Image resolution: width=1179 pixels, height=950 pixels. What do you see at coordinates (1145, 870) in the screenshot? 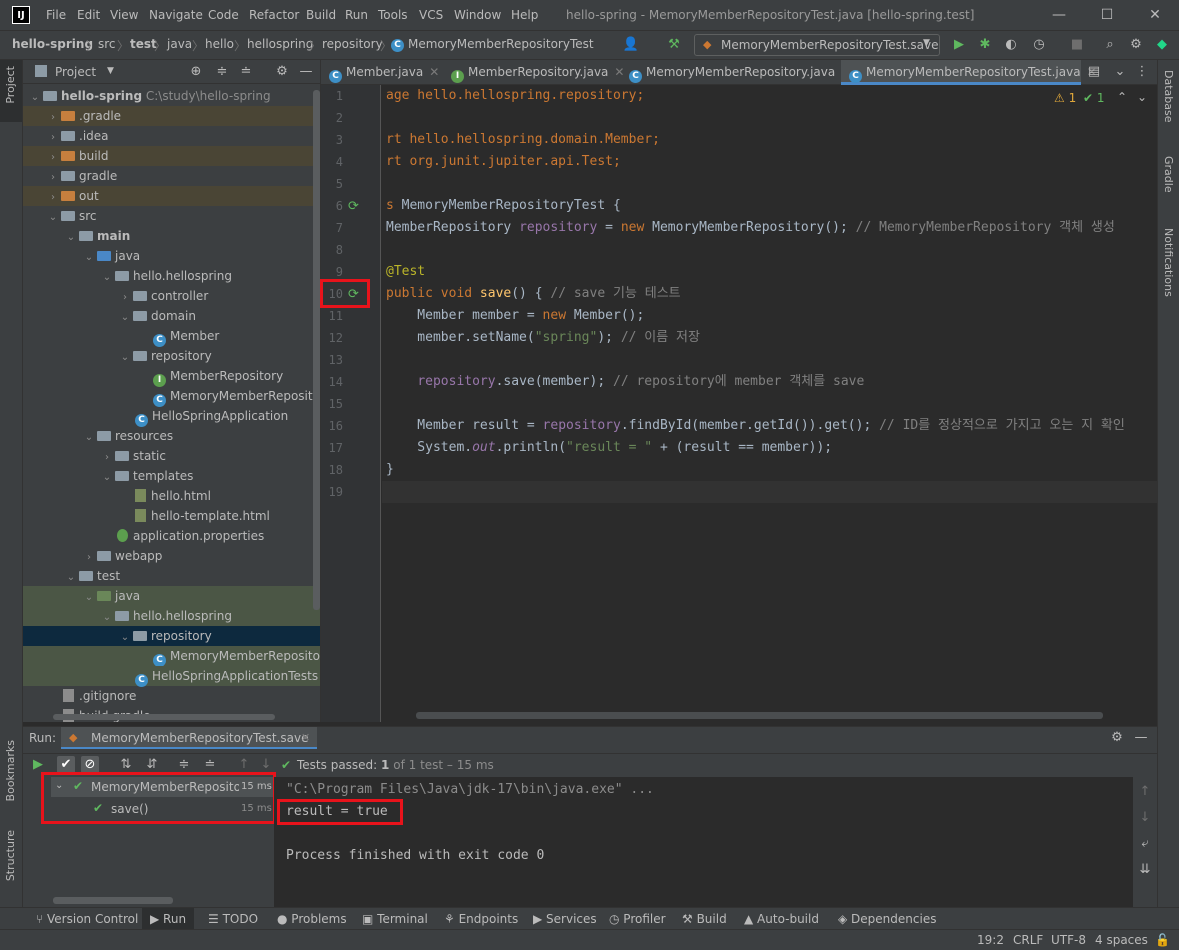
I see `scroll-to-end-icon: ⇊` at bounding box center [1145, 870].